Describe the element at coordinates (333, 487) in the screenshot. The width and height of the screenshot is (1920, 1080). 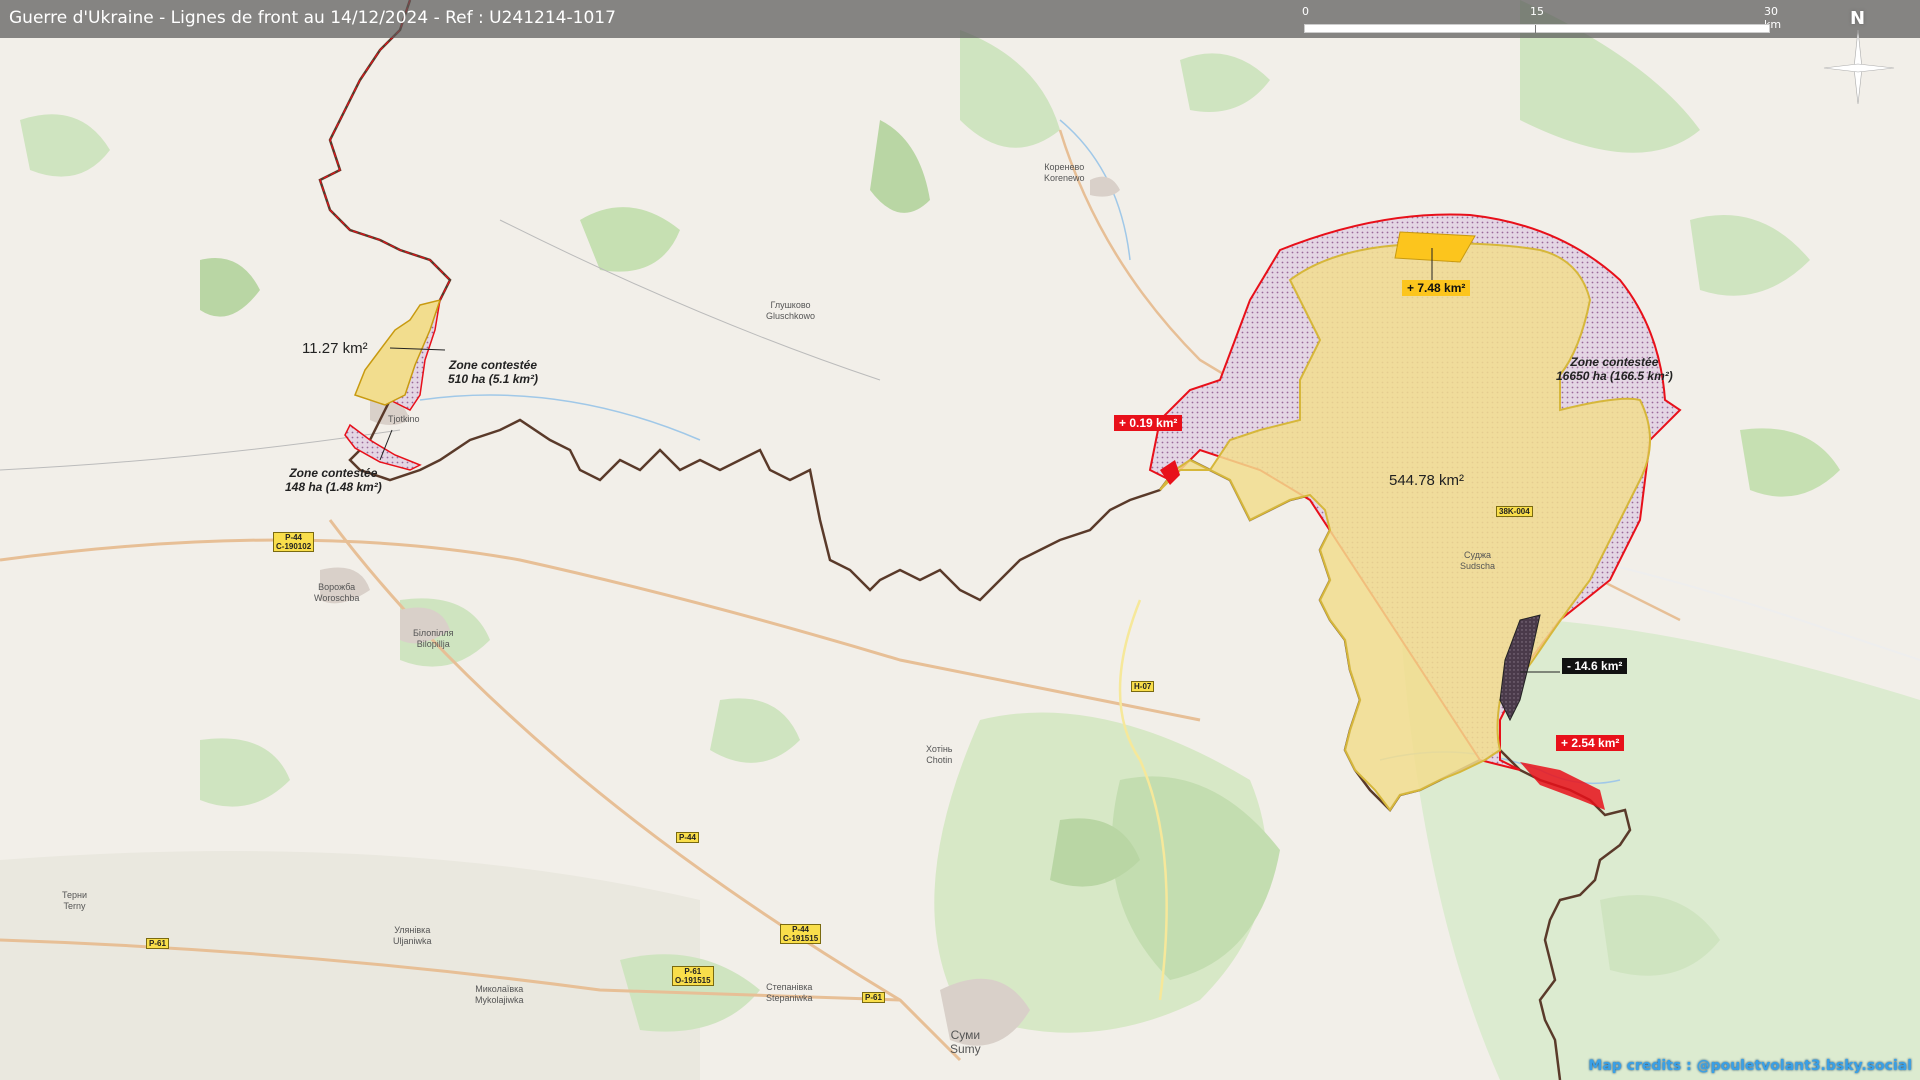
I see `zone-south-size: 148 ha (1.48 km²)` at that location.